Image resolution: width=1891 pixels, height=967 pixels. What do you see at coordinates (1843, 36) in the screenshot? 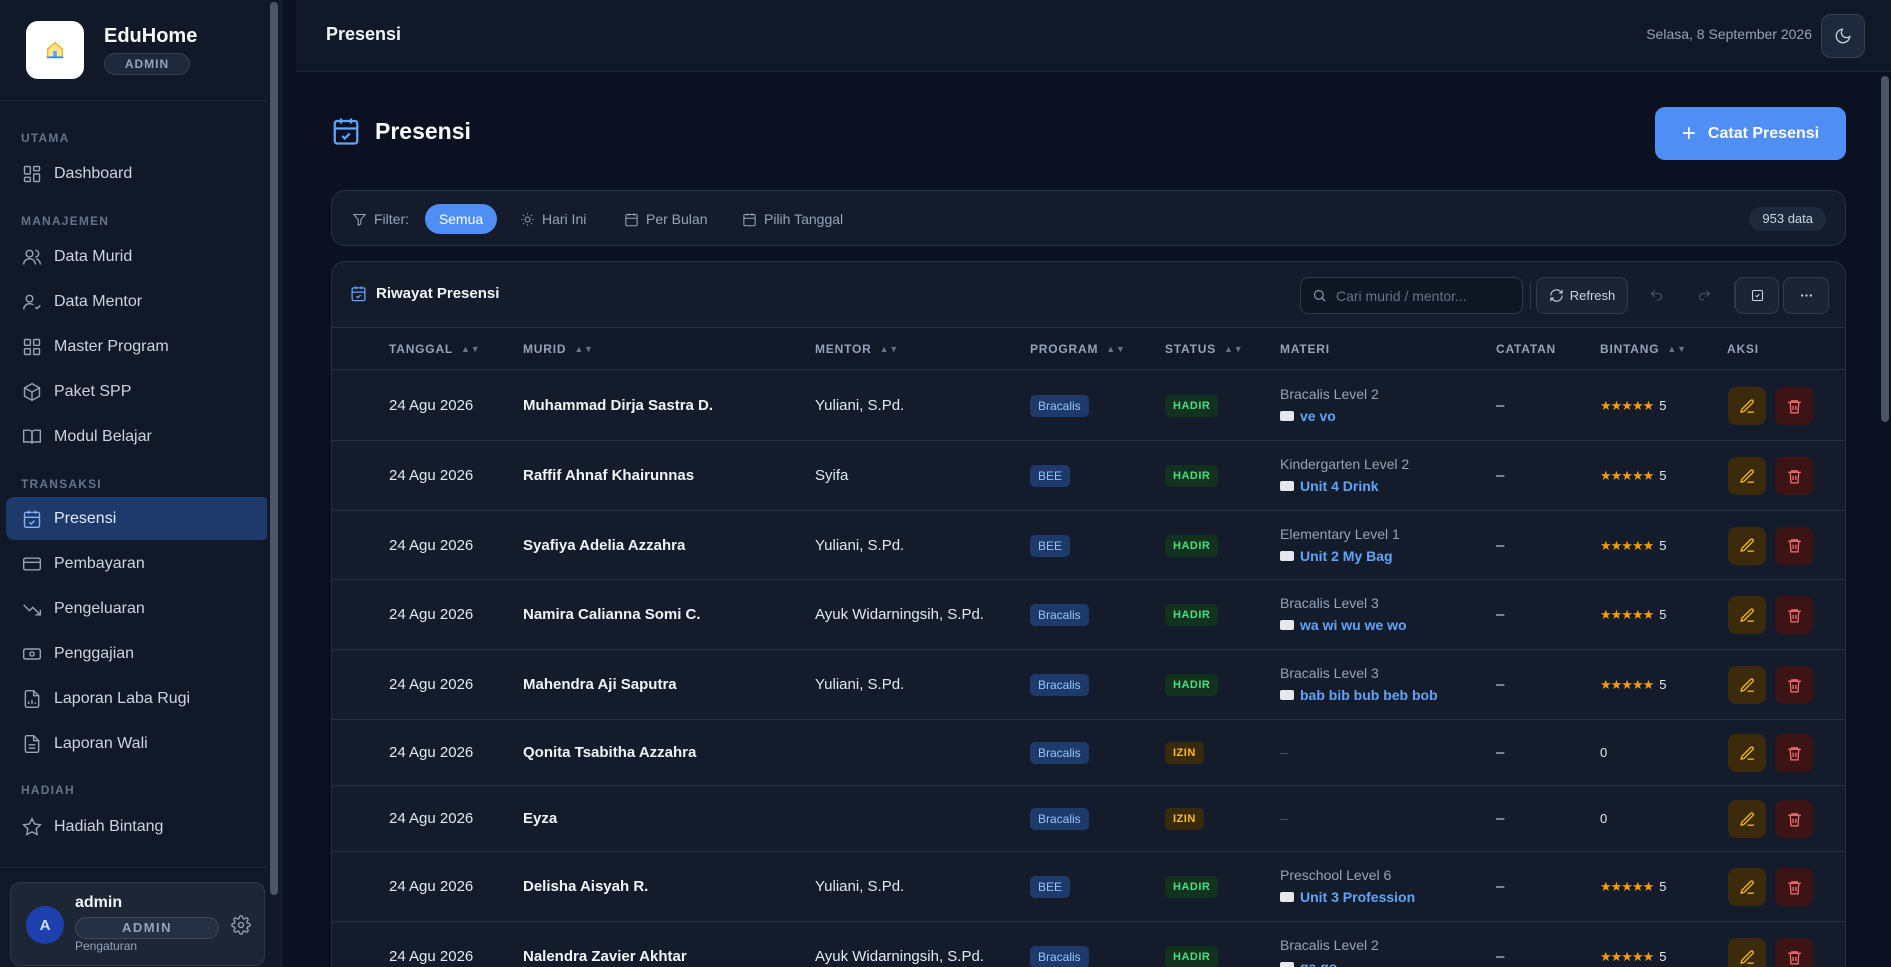
I see `theme-toggle-button` at bounding box center [1843, 36].